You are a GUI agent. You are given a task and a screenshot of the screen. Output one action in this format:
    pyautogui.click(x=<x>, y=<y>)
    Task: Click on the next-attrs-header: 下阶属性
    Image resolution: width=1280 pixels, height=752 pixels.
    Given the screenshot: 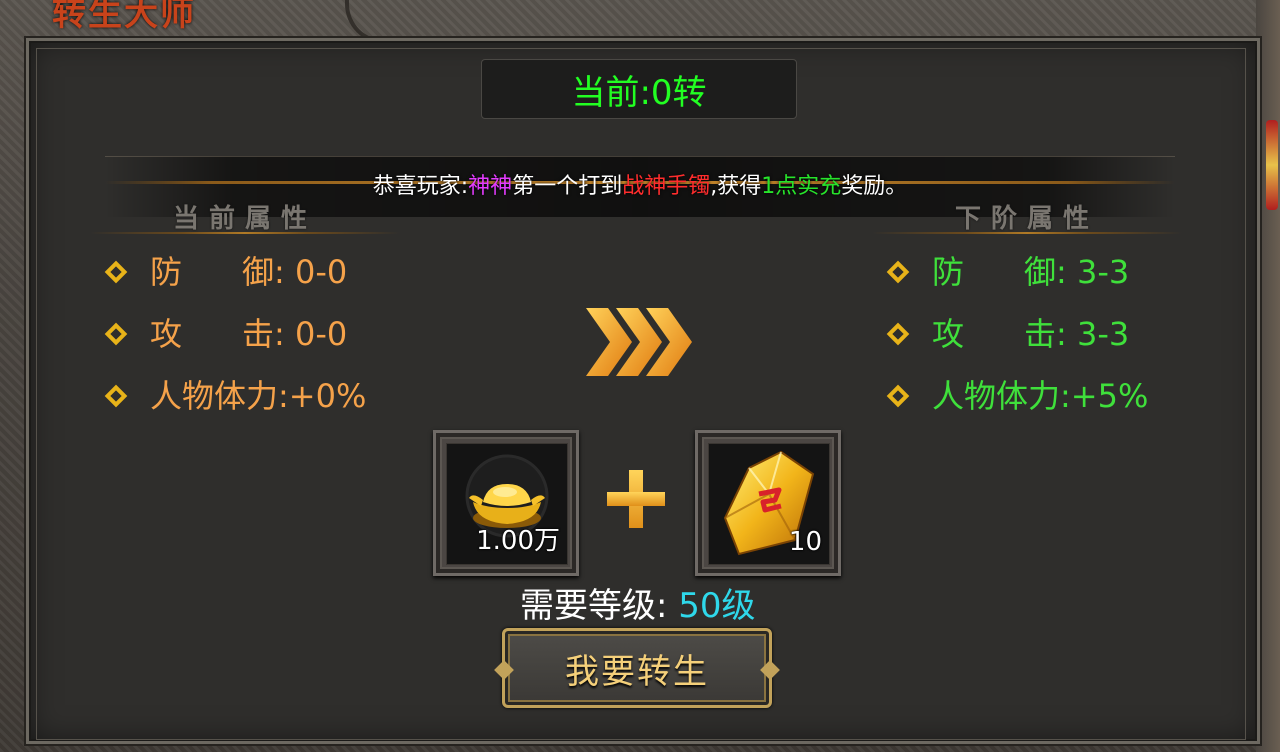 What is the action you would take?
    pyautogui.click(x=1027, y=216)
    